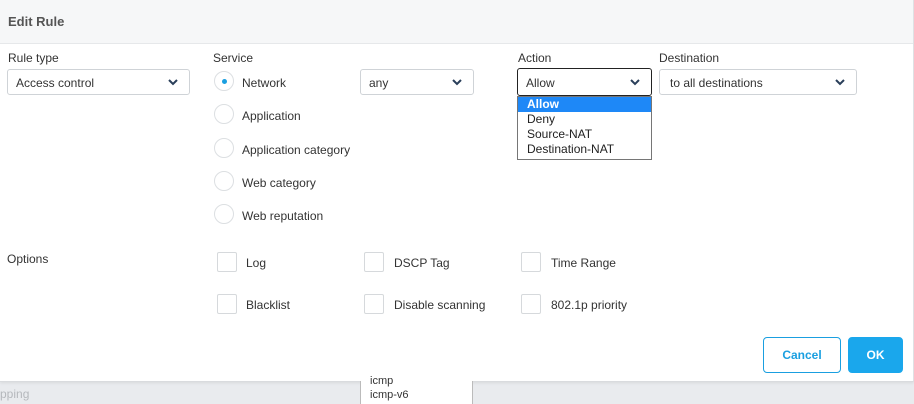 This screenshot has height=404, width=914. I want to click on action-dropdown-list: Allow Deny Source-NAT Destination-NAT, so click(584, 128).